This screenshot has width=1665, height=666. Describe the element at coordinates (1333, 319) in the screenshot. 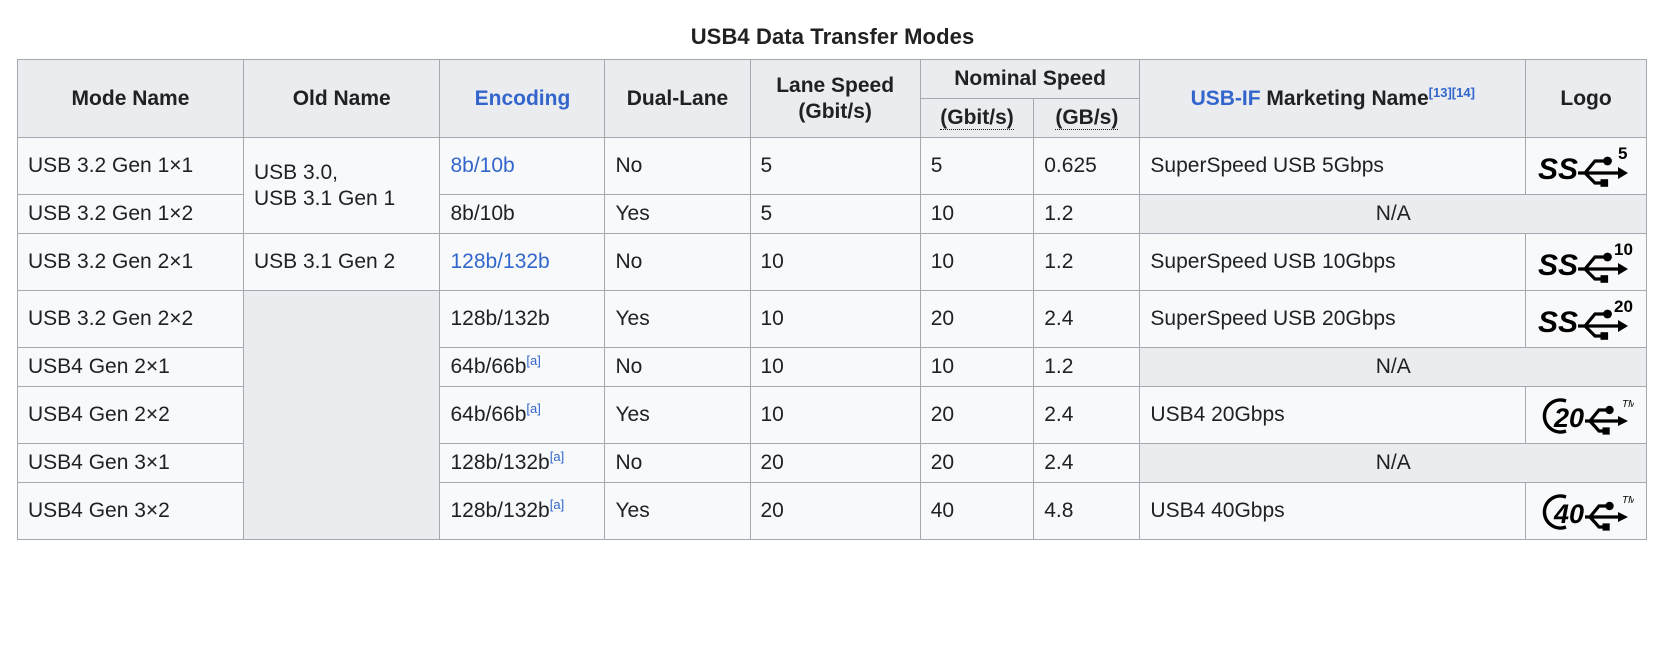

I see `cell-marketing-name: SuperSpeed USB 20Gbps` at that location.